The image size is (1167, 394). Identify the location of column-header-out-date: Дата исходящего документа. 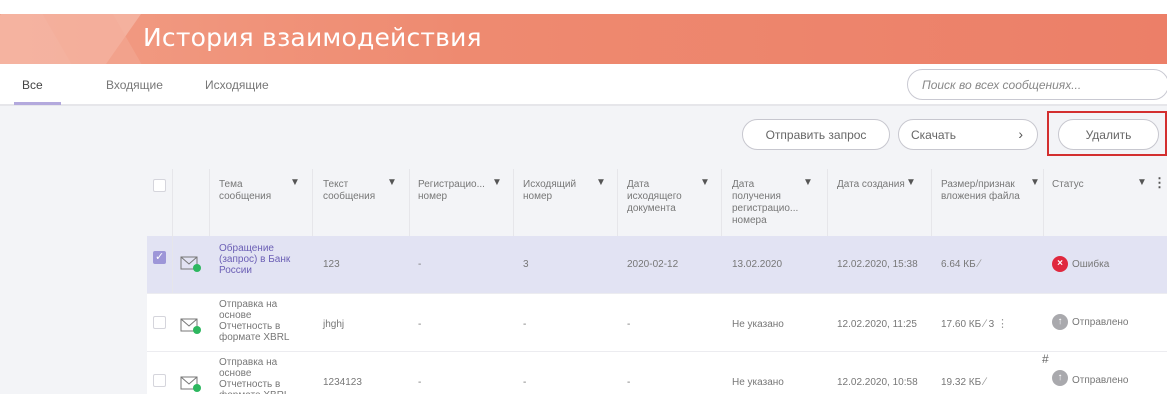
(654, 196).